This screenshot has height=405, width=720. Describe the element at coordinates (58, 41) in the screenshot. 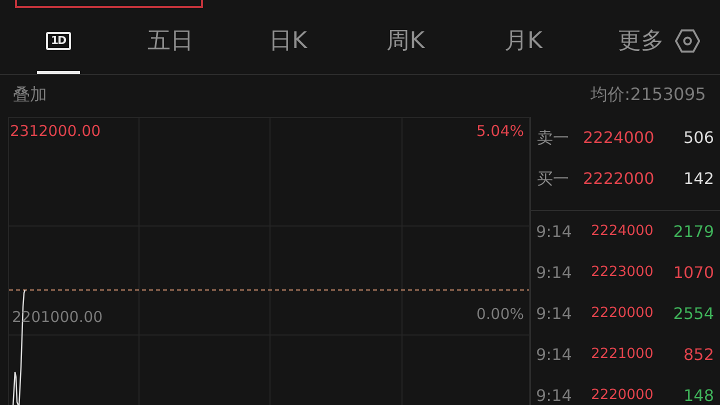

I see `tab: 1D` at that location.